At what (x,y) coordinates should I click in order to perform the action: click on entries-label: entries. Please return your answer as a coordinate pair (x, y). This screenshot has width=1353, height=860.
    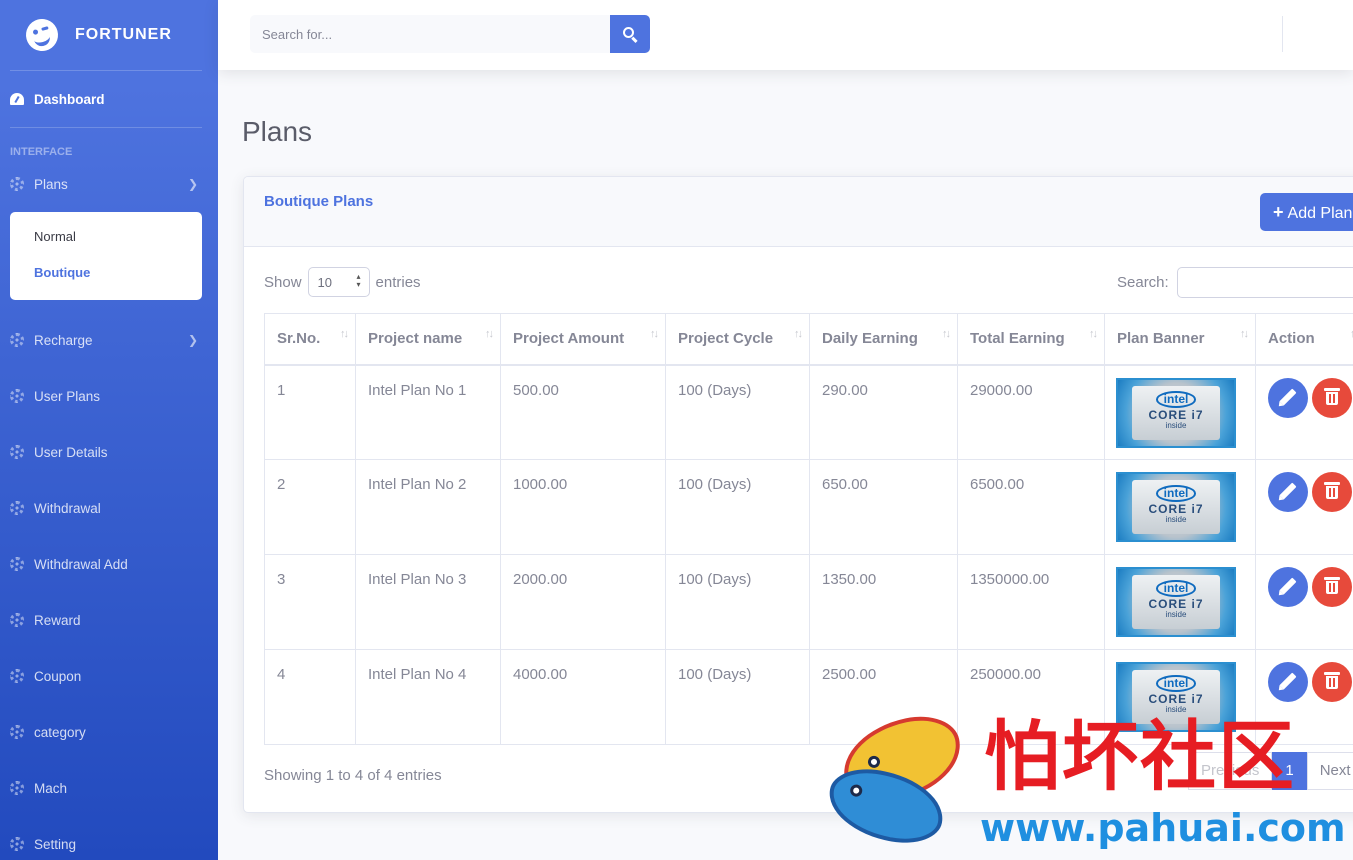
    Looking at the image, I should click on (398, 282).